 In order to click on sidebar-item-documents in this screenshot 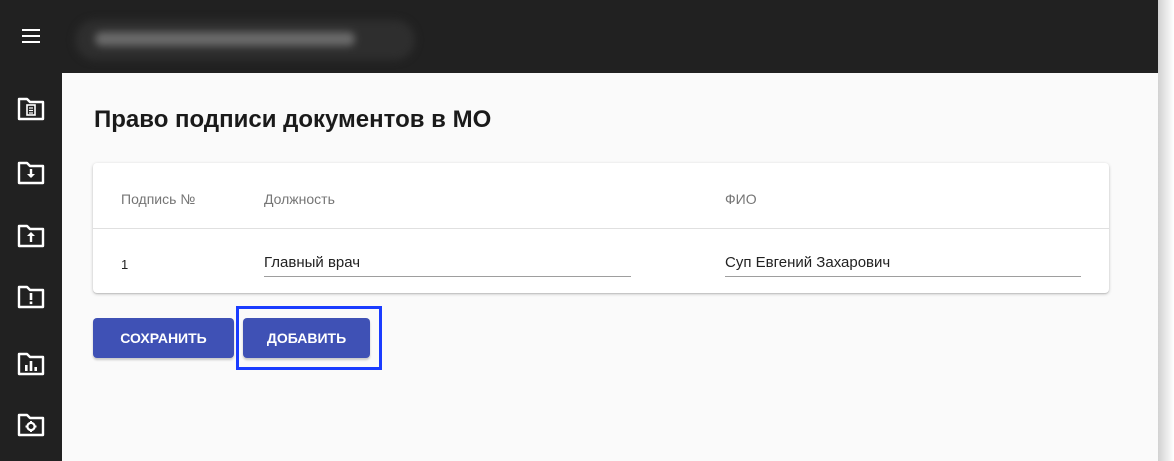, I will do `click(31, 108)`.